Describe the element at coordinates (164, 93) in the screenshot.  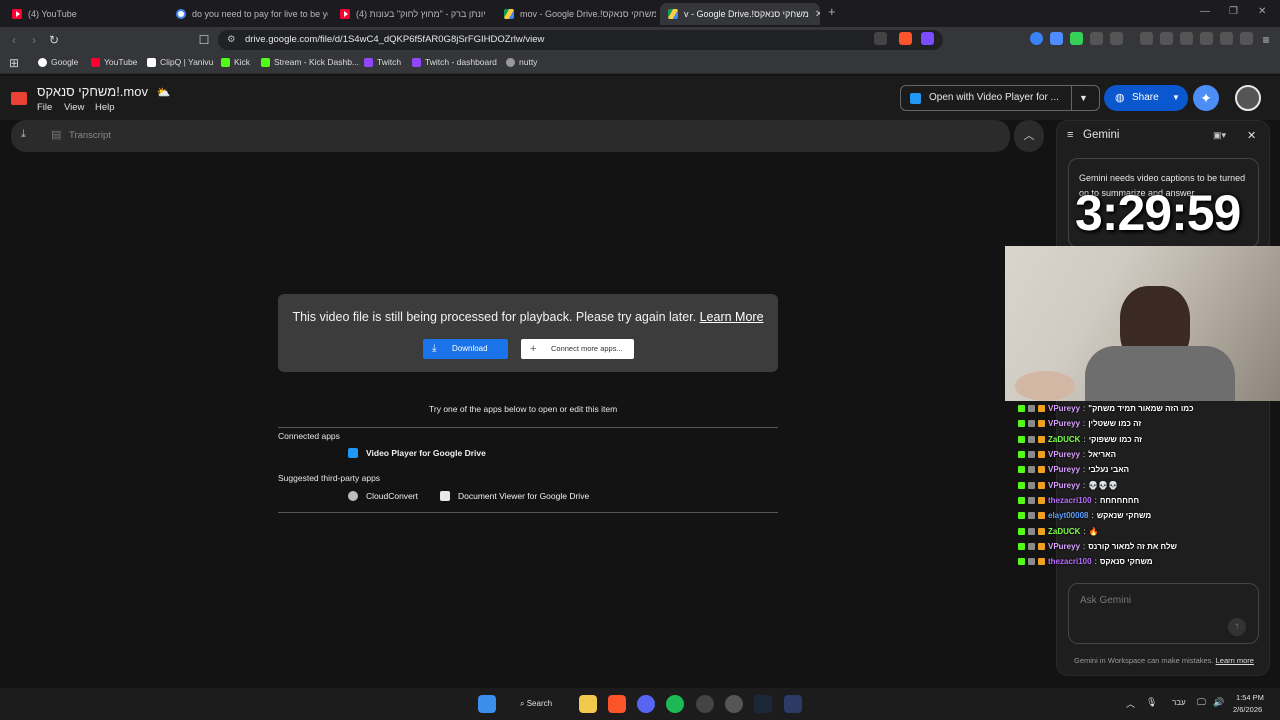
I see `cloud-sync-icon: ⛅` at that location.